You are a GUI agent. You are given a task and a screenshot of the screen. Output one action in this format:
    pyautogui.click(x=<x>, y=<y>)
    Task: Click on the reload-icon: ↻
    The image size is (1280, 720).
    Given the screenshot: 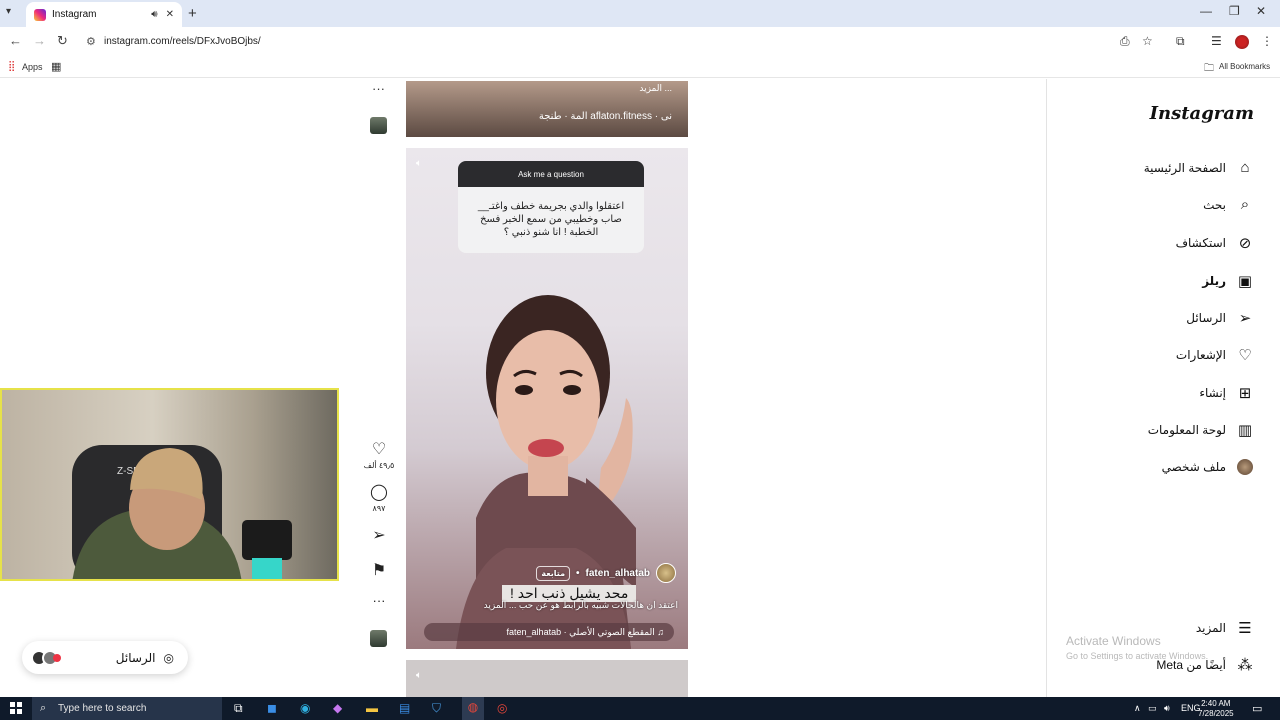 What is the action you would take?
    pyautogui.click(x=62, y=41)
    